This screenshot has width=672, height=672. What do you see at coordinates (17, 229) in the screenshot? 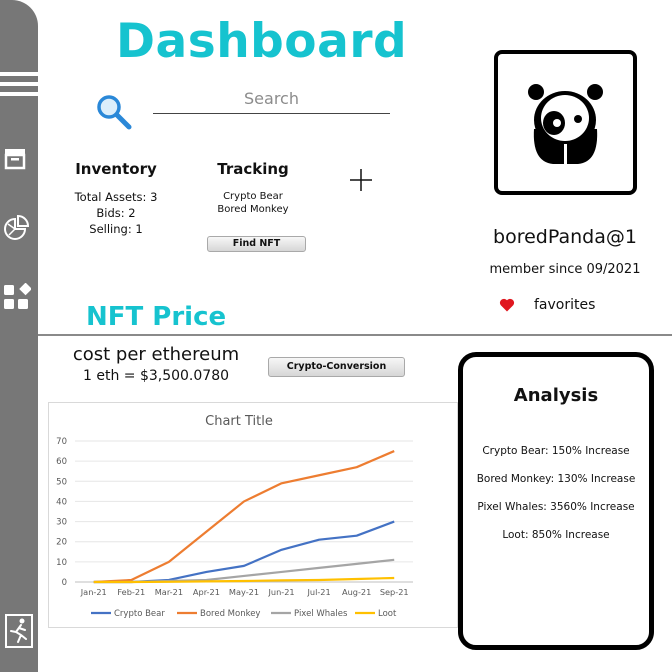
I see `pie-chart-icon` at bounding box center [17, 229].